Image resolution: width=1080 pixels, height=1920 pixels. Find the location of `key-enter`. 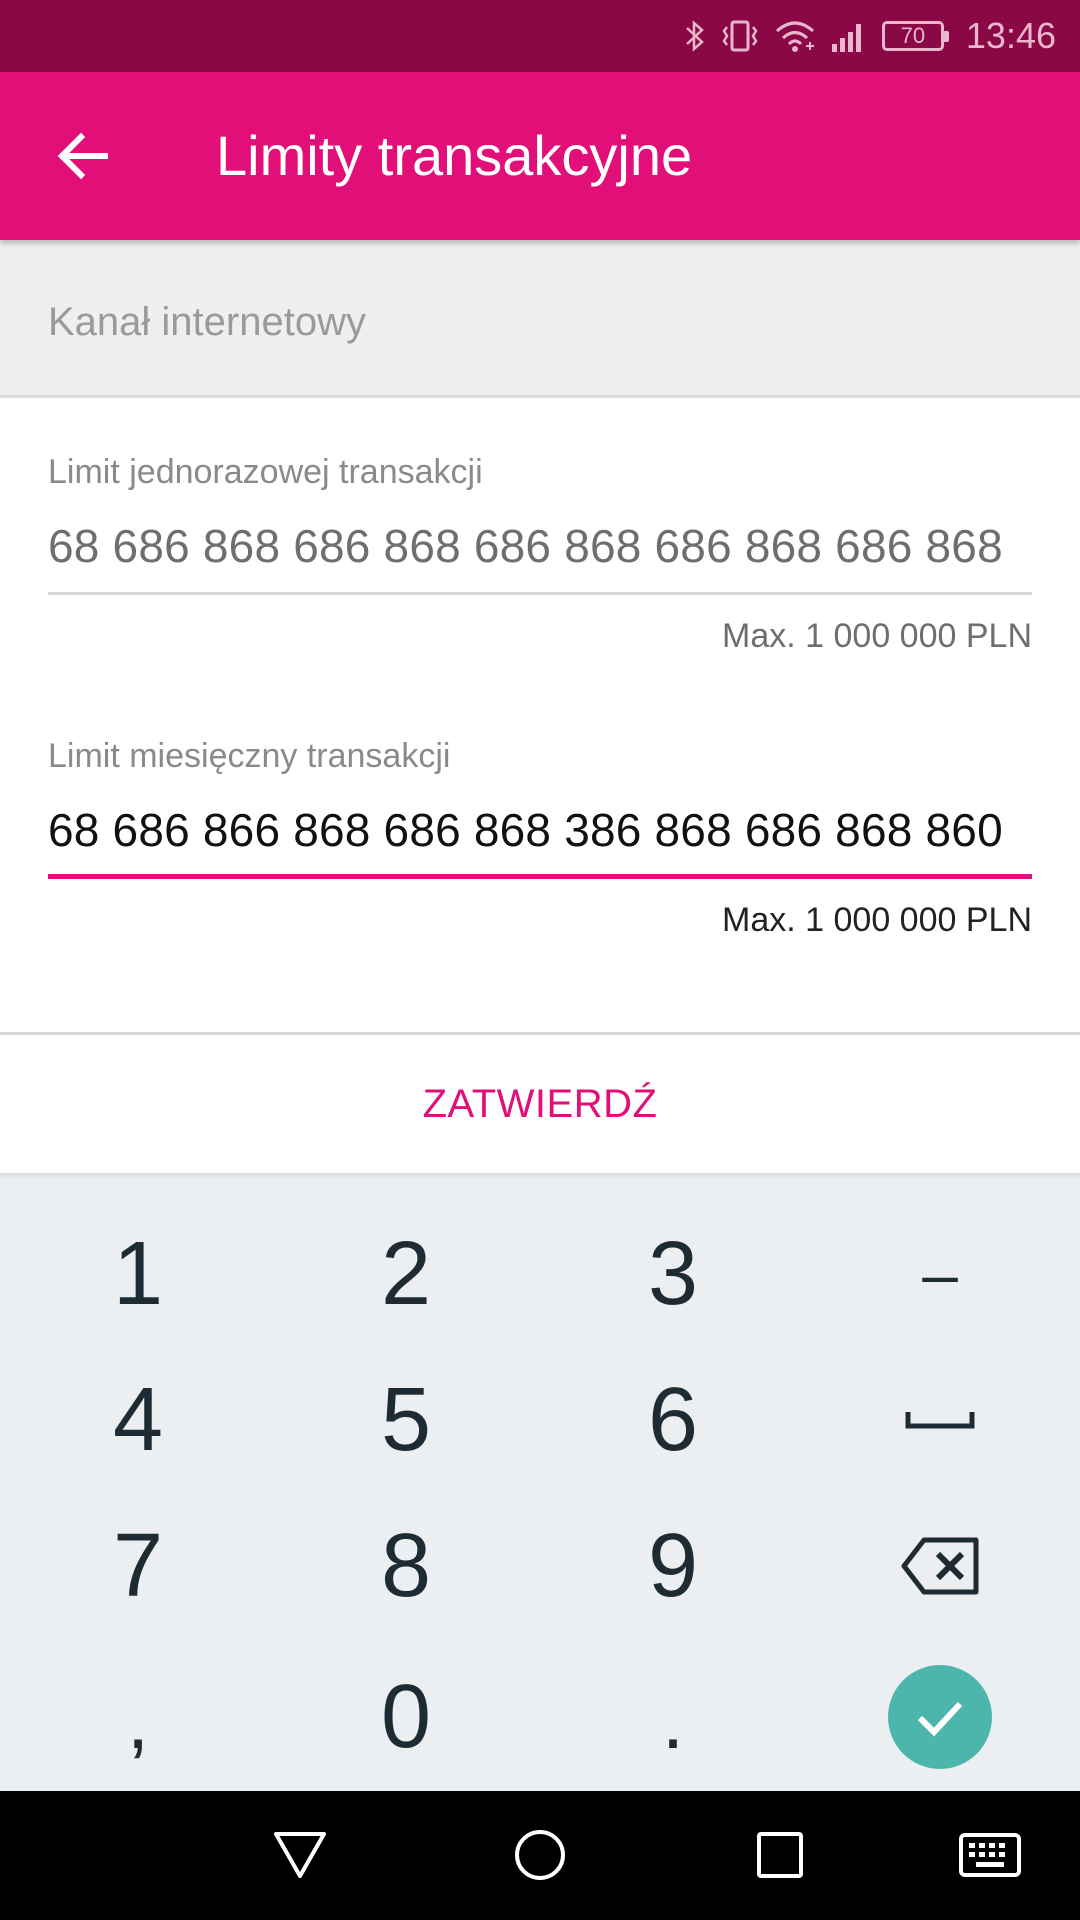

key-enter is located at coordinates (940, 1717).